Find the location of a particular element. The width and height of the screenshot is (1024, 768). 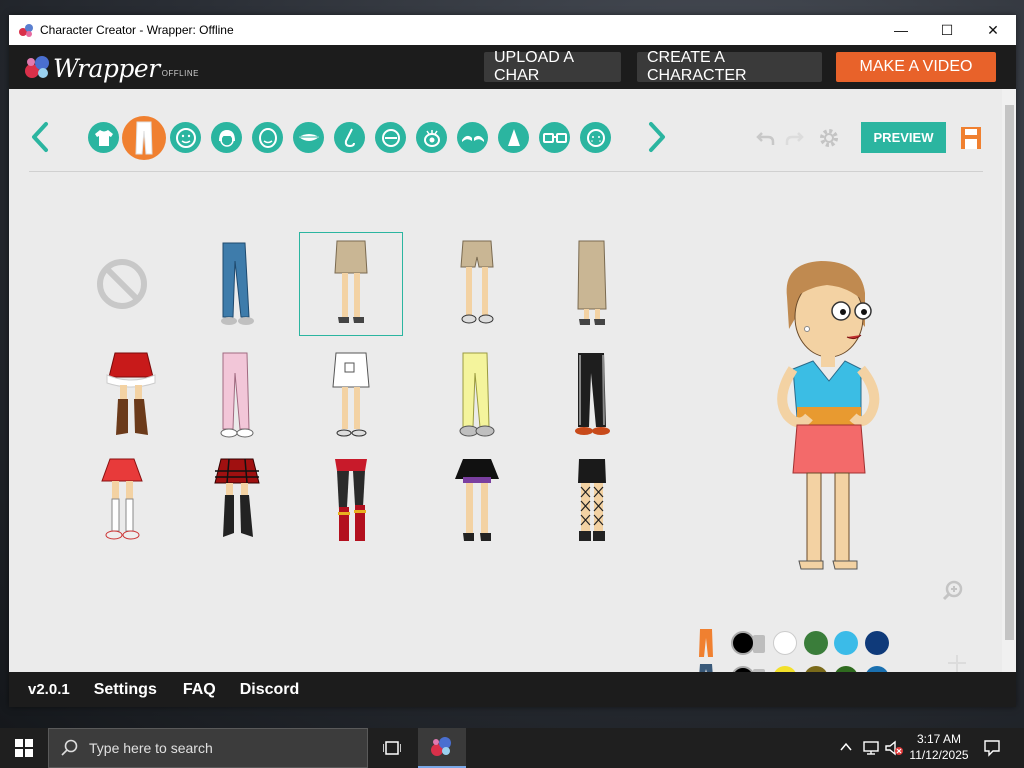

maximize-icon: ☐ is located at coordinates (947, 29).